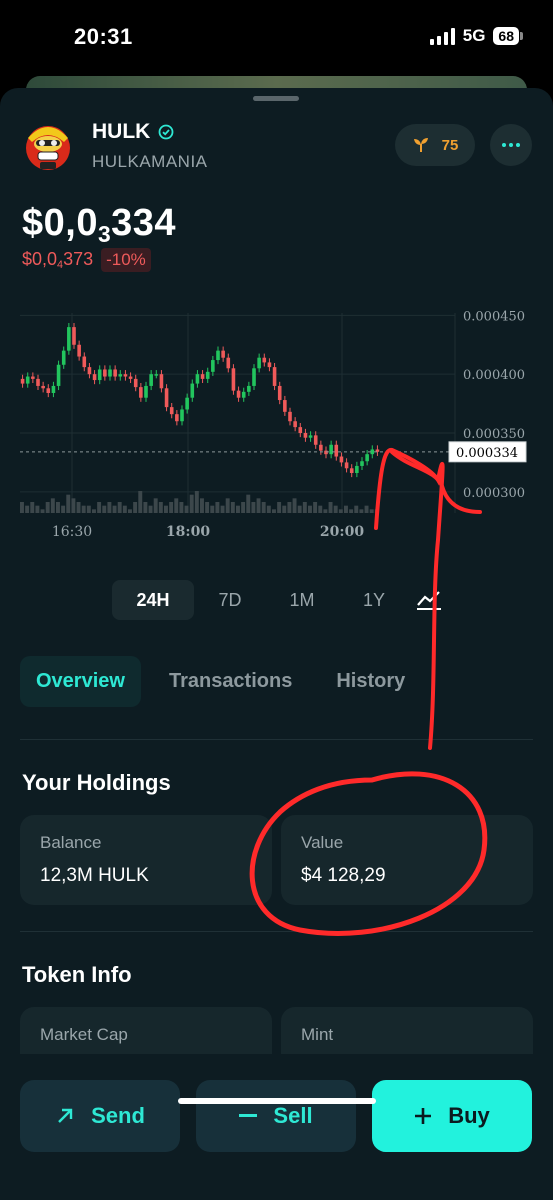  I want to click on tab-overview: Overview, so click(80, 681).